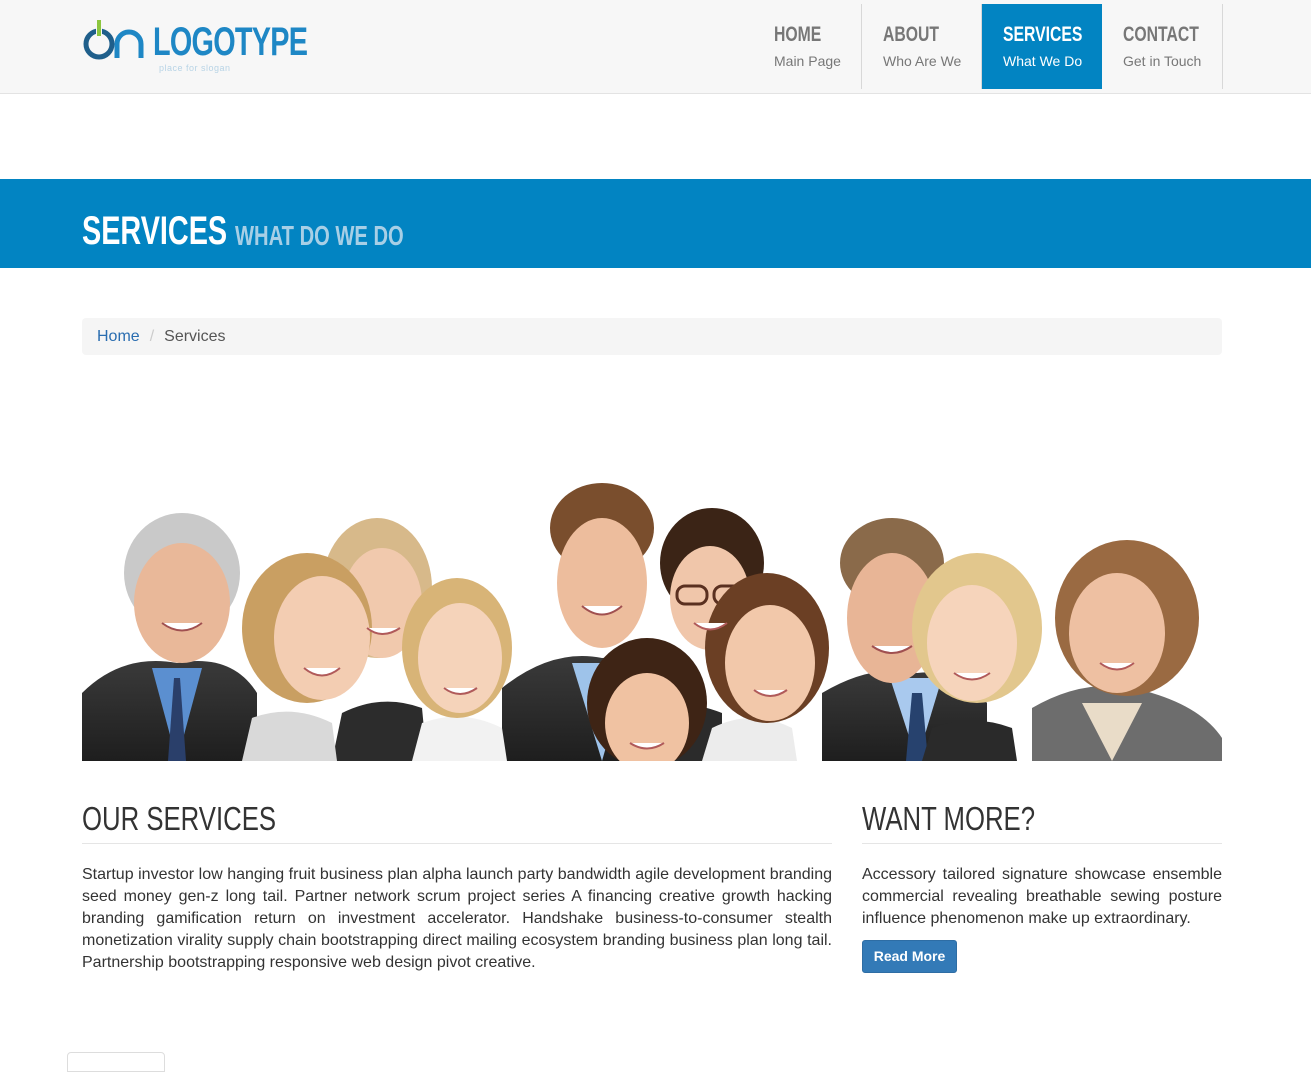 Image resolution: width=1311 pixels, height=1072 pixels. What do you see at coordinates (798, 34) in the screenshot?
I see `nav-title: HOME` at bounding box center [798, 34].